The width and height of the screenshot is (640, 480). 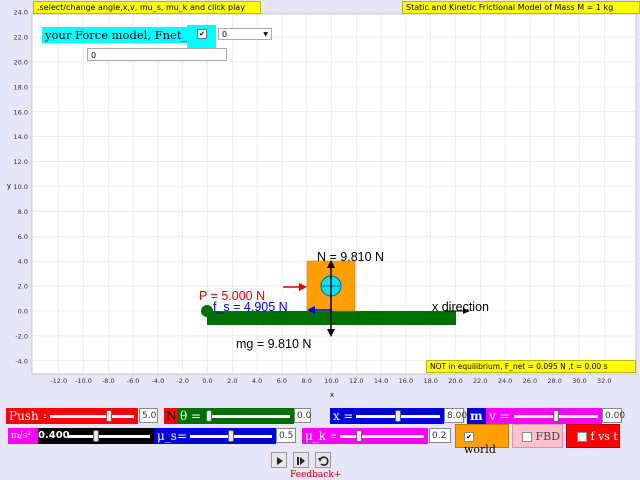 I want to click on mu-s-label: μ_s=, so click(x=170, y=436).